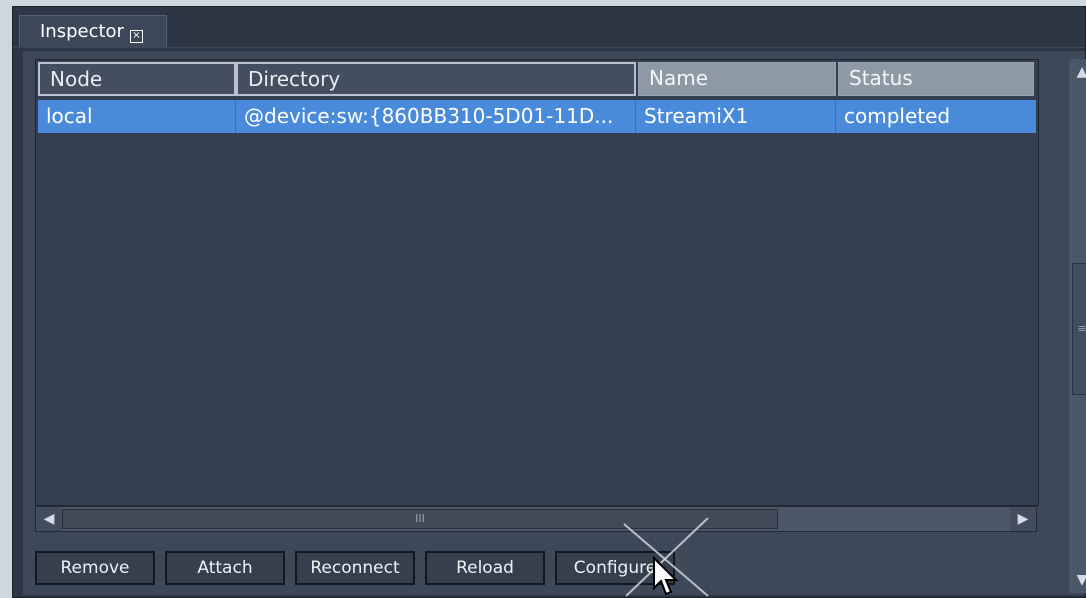  I want to click on cell-status: completed, so click(897, 116).